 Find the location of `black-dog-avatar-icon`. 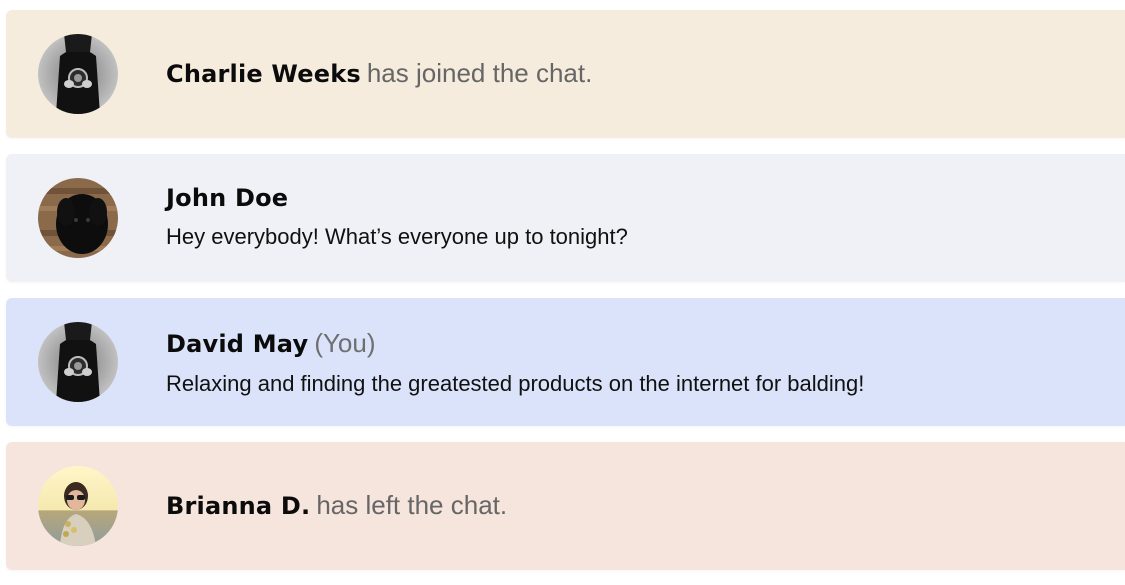

black-dog-avatar-icon is located at coordinates (78, 218).